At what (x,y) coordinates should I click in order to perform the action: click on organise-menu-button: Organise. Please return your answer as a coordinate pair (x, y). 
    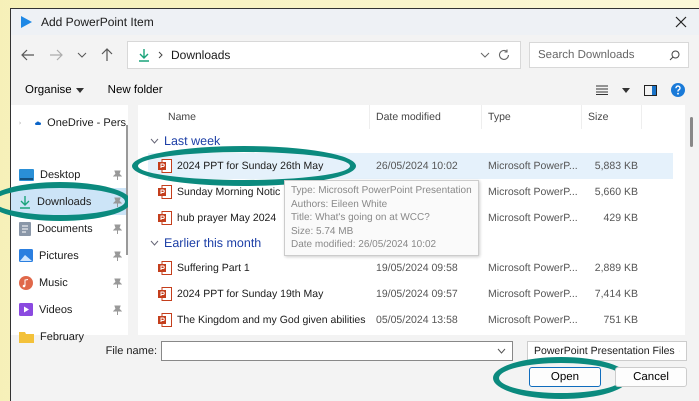
    Looking at the image, I should click on (54, 90).